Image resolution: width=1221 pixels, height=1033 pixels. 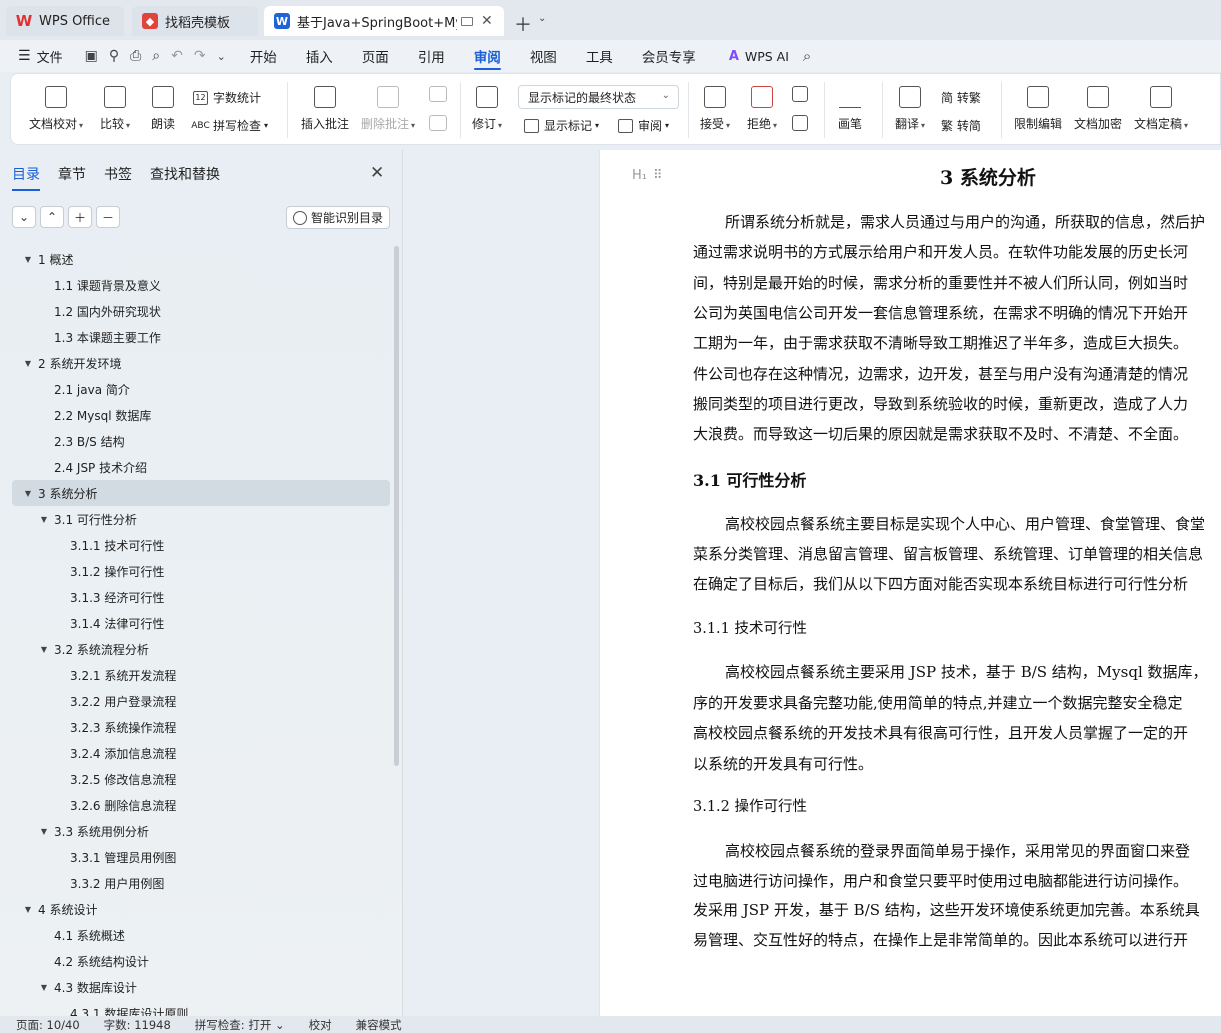 I want to click on spell-check-status: 拼写检查: 打开 ⌄, so click(x=240, y=1025).